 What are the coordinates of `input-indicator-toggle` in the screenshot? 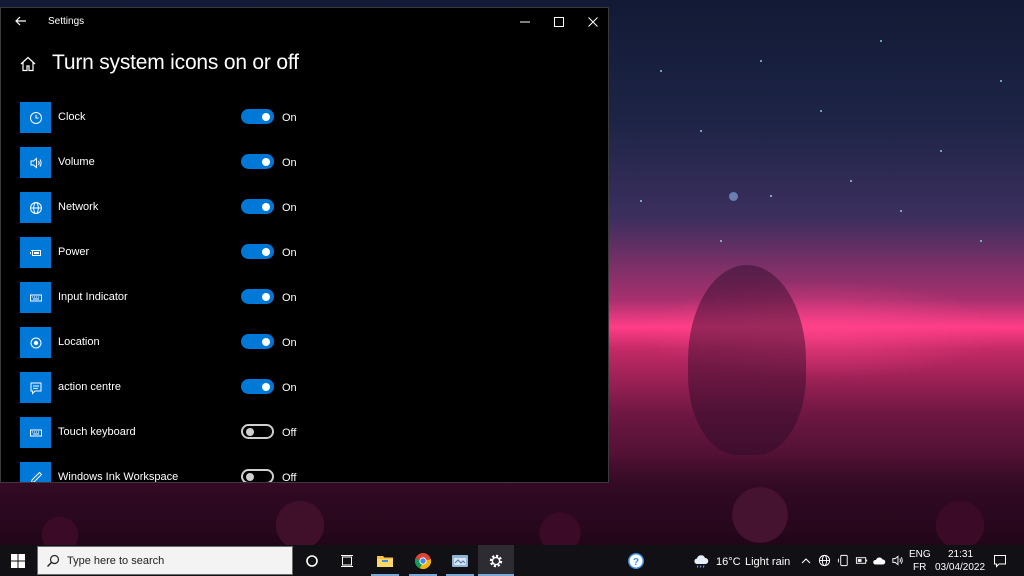 It's located at (257, 296).